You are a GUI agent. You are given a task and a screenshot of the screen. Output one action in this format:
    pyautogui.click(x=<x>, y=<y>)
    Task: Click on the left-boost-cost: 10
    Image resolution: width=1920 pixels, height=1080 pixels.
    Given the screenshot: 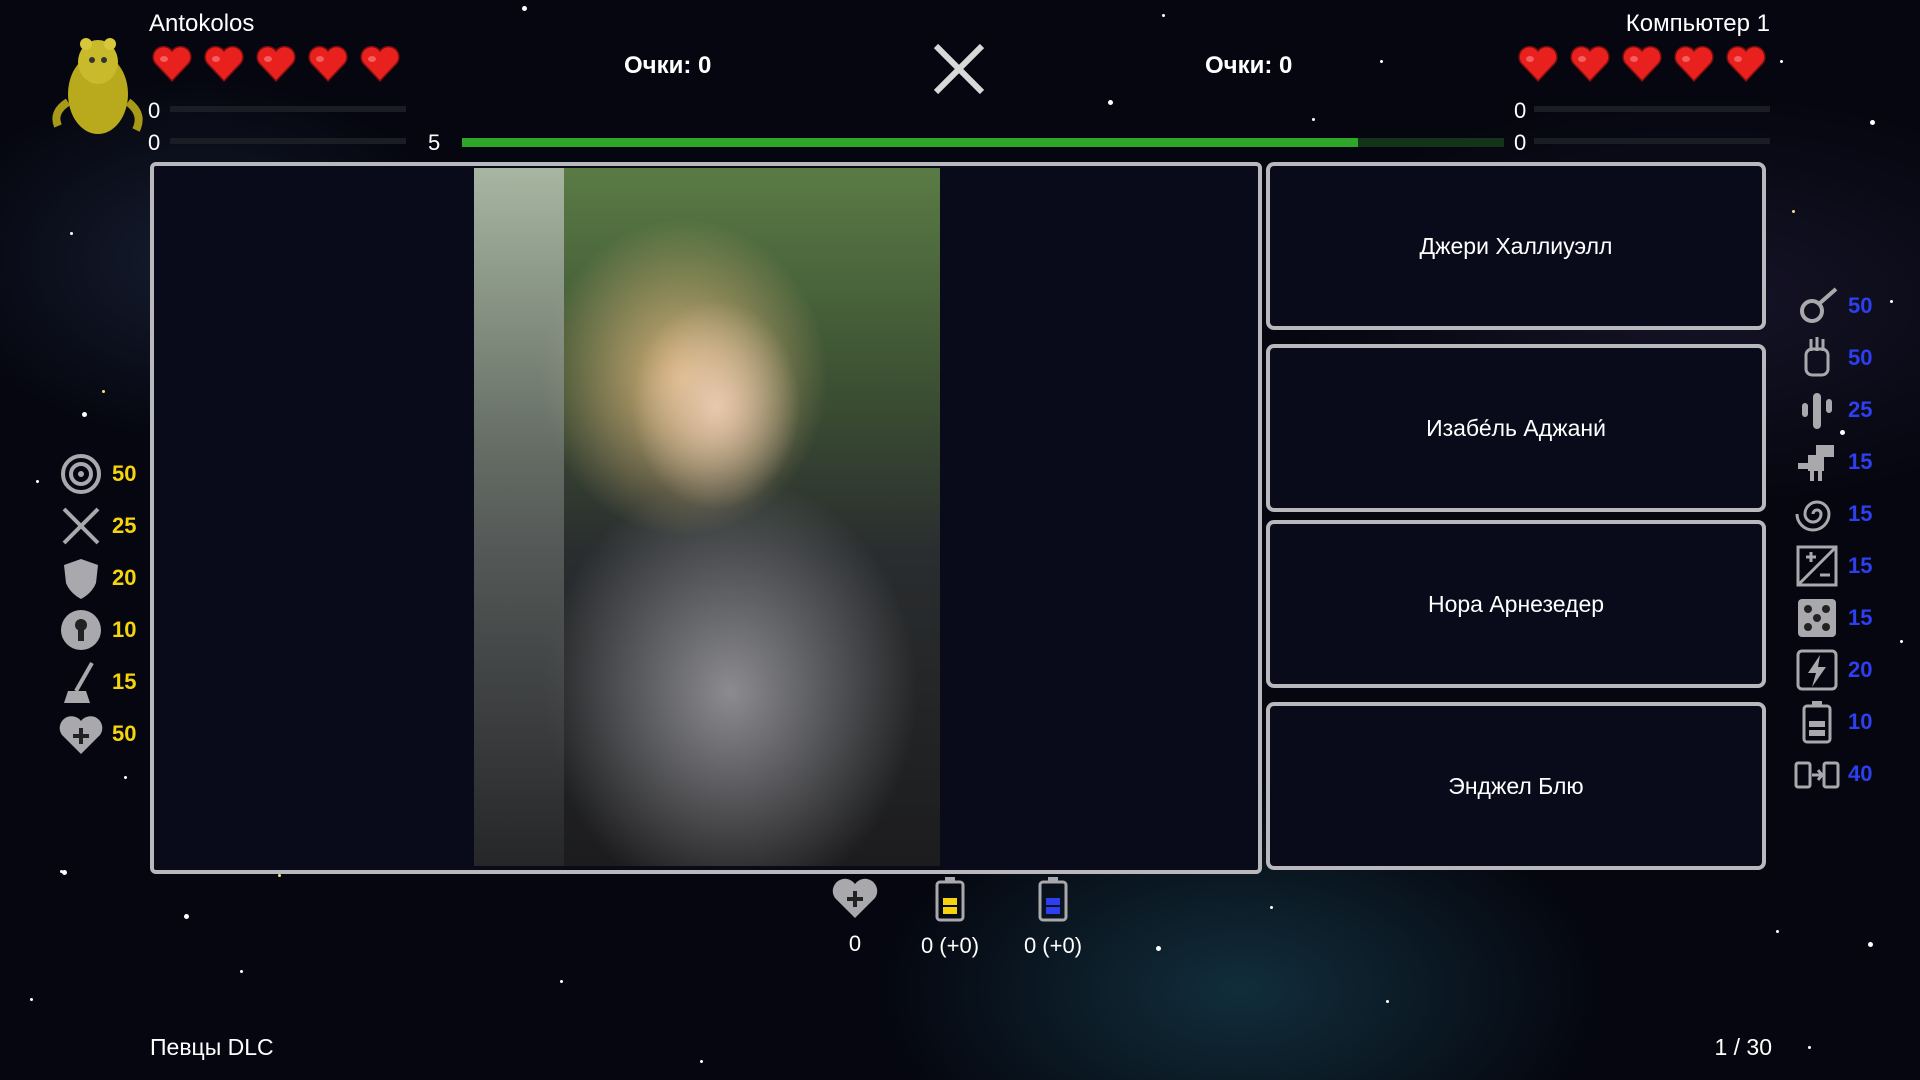 What is the action you would take?
    pyautogui.click(x=124, y=629)
    